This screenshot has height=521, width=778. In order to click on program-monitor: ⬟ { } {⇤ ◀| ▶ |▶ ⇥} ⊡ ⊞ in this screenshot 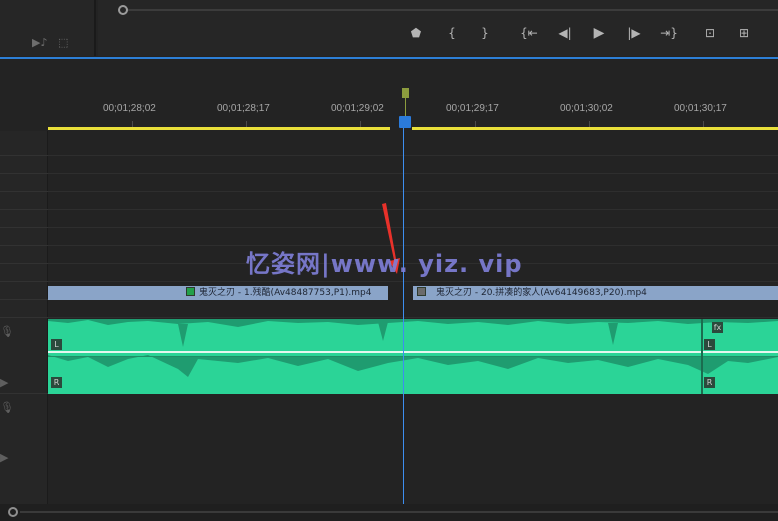, I will do `click(438, 28)`.